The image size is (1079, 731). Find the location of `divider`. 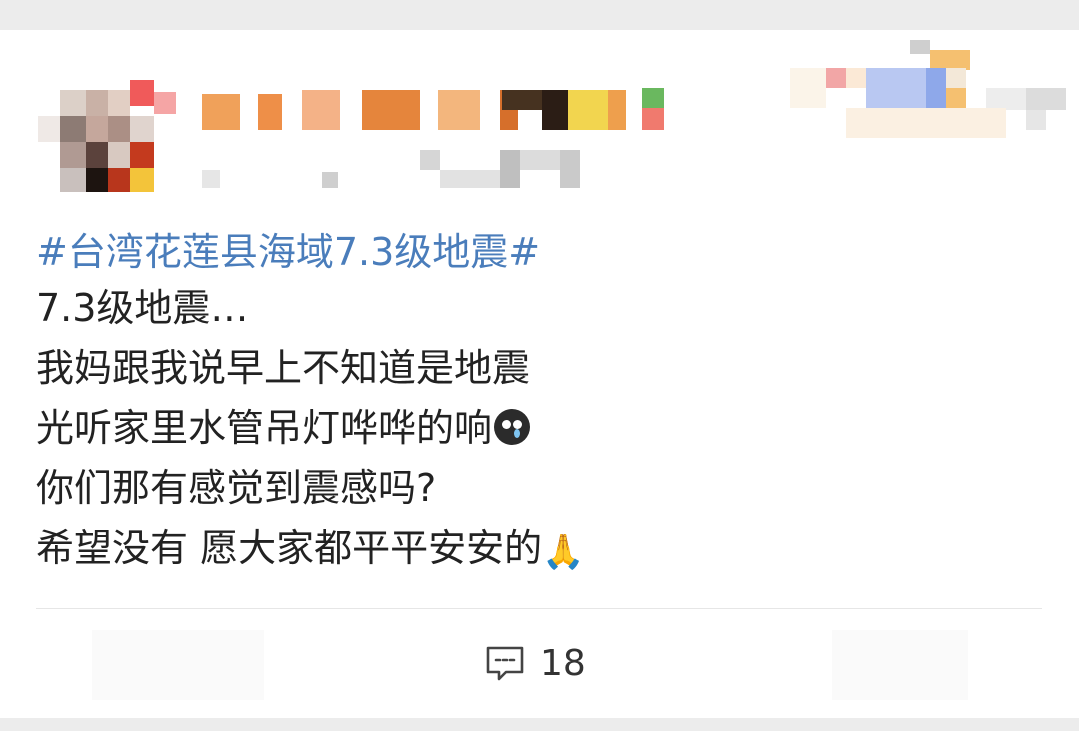

divider is located at coordinates (539, 608).